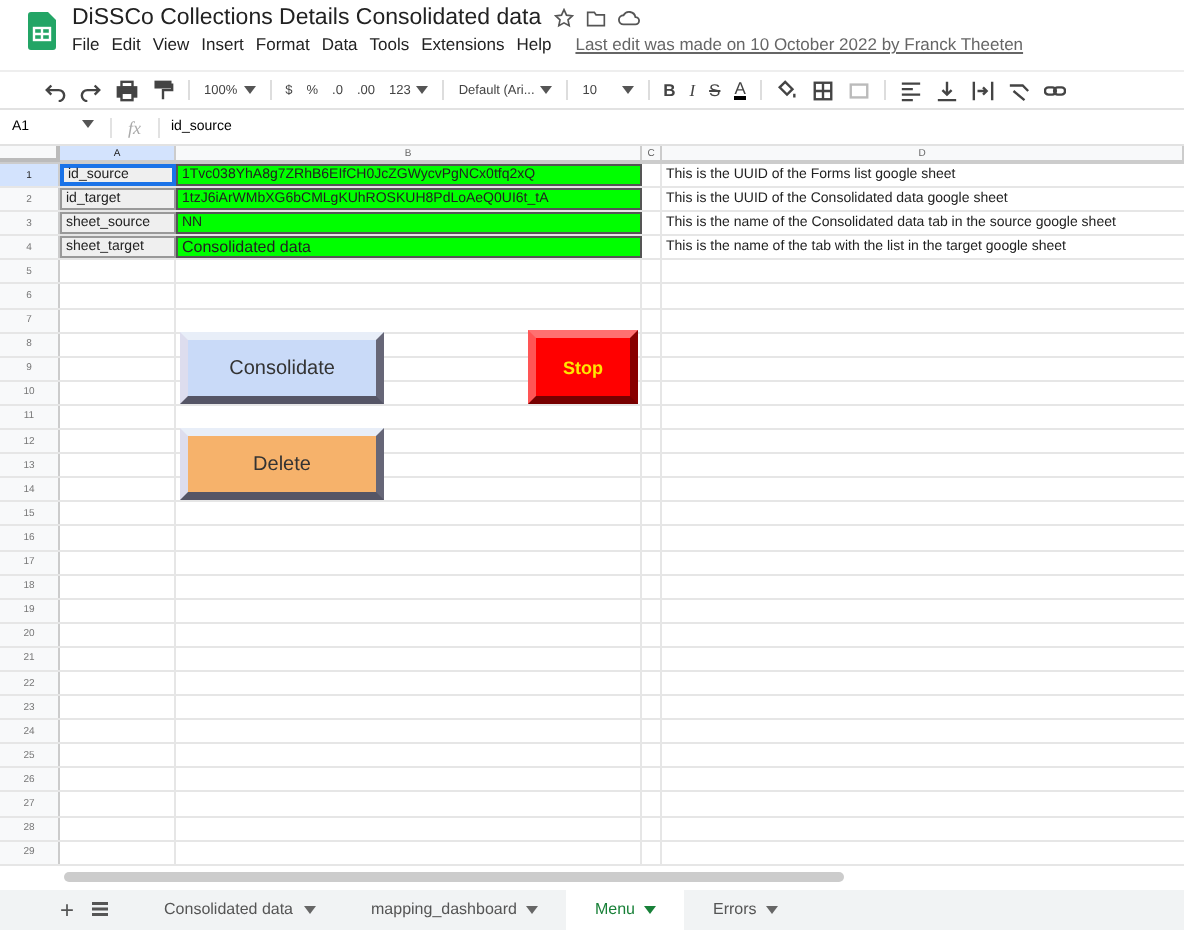 This screenshot has width=1184, height=944. What do you see at coordinates (240, 909) in the screenshot?
I see `sheet-tab: Consolidated data` at bounding box center [240, 909].